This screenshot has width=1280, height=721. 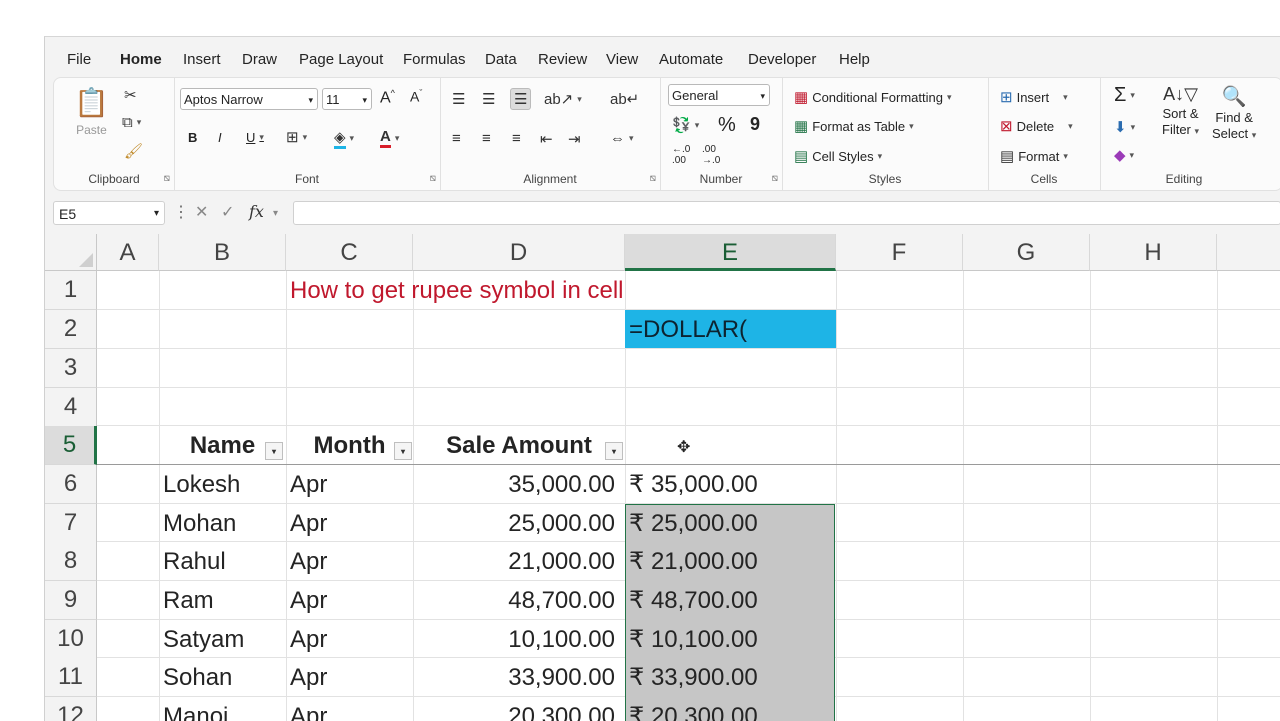 What do you see at coordinates (514, 639) in the screenshot?
I see `cell-amount: 10,100.00` at bounding box center [514, 639].